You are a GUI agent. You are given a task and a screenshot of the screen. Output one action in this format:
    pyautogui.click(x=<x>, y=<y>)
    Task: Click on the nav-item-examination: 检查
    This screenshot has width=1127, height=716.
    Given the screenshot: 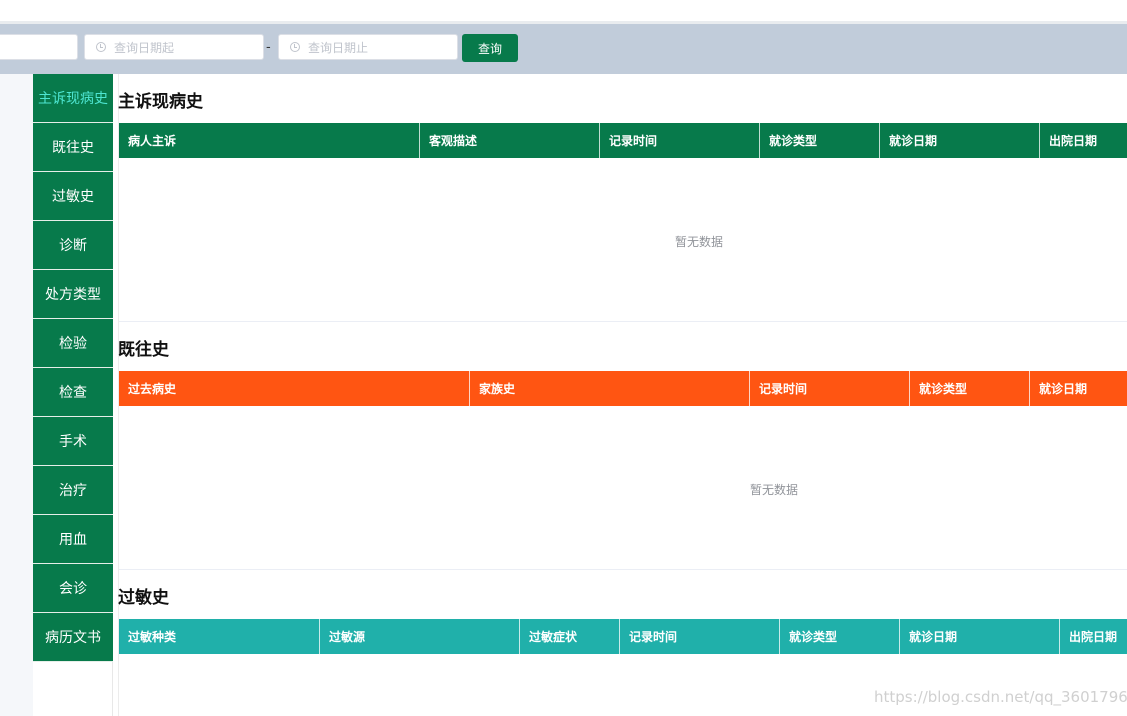 What is the action you would take?
    pyautogui.click(x=73, y=392)
    